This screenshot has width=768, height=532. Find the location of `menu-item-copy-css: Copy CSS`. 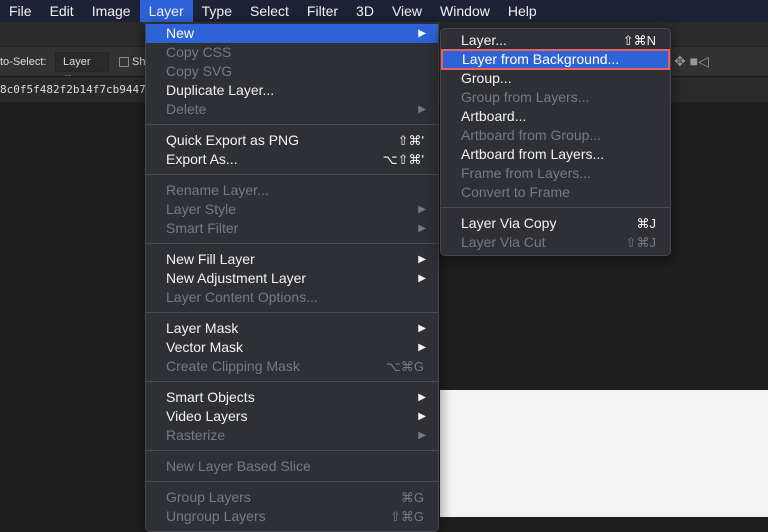

menu-item-copy-css: Copy CSS is located at coordinates (292, 52).